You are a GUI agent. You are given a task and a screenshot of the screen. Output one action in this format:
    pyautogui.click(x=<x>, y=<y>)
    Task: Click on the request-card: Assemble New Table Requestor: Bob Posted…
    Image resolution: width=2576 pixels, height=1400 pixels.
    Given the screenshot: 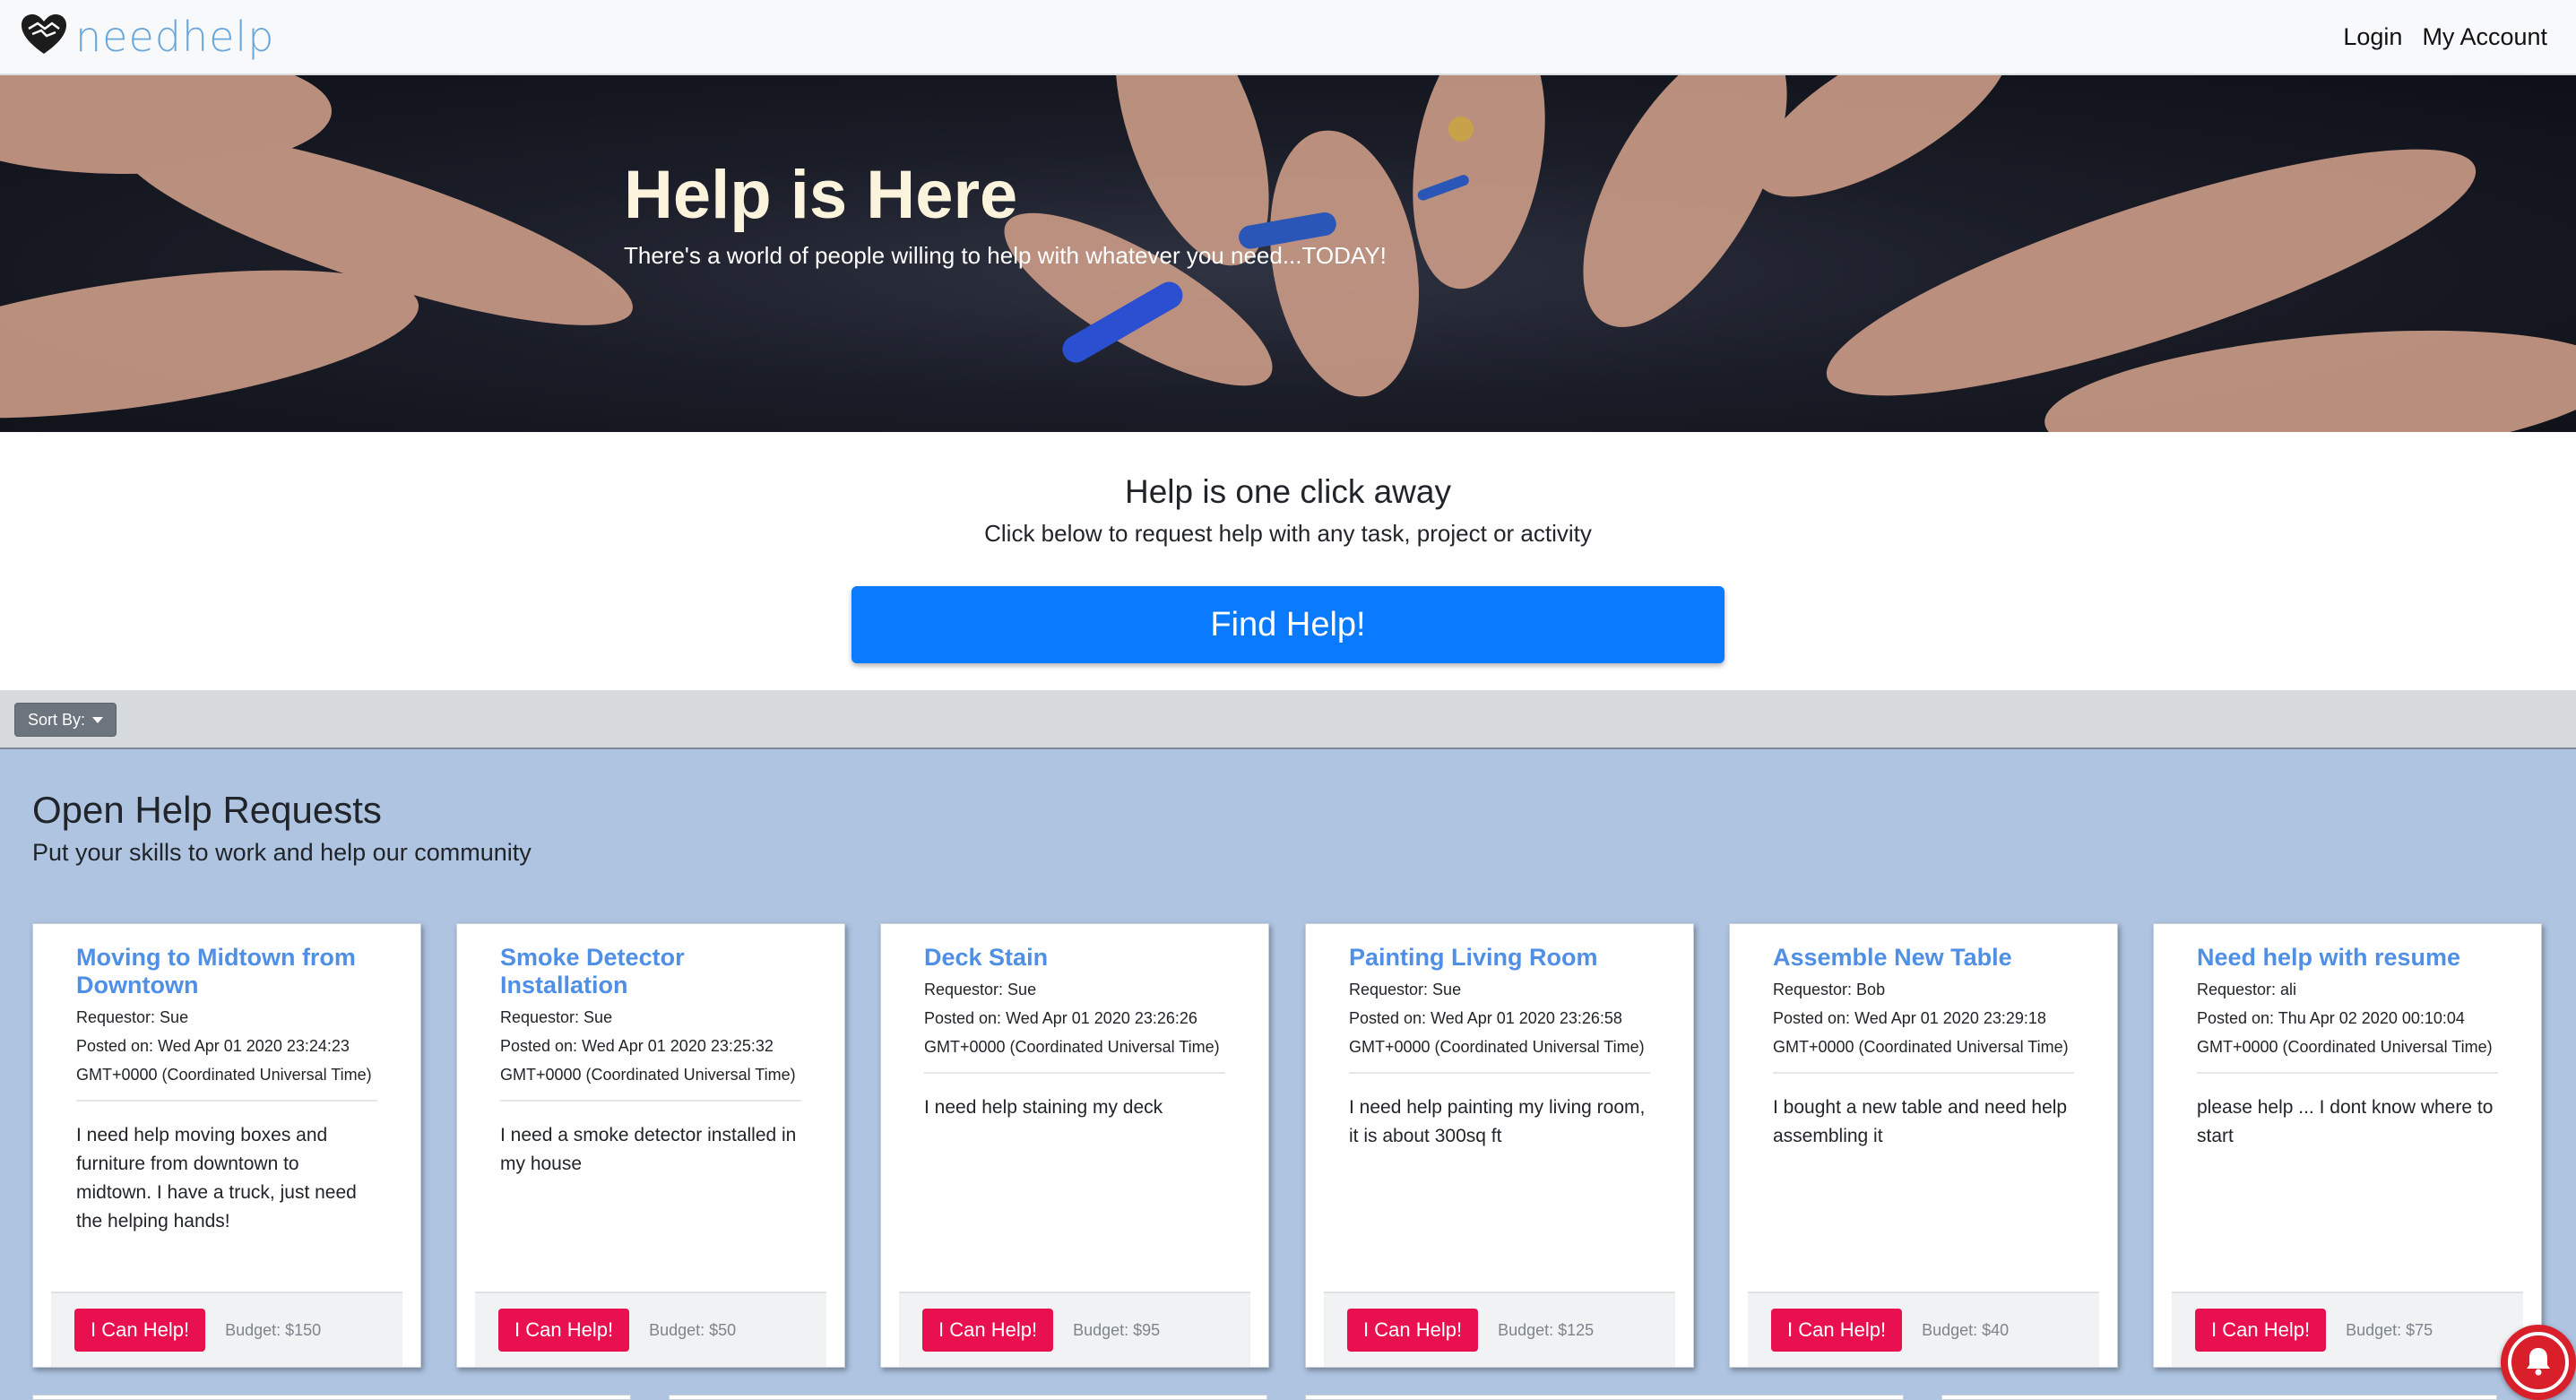 What is the action you would take?
    pyautogui.click(x=1923, y=1145)
    